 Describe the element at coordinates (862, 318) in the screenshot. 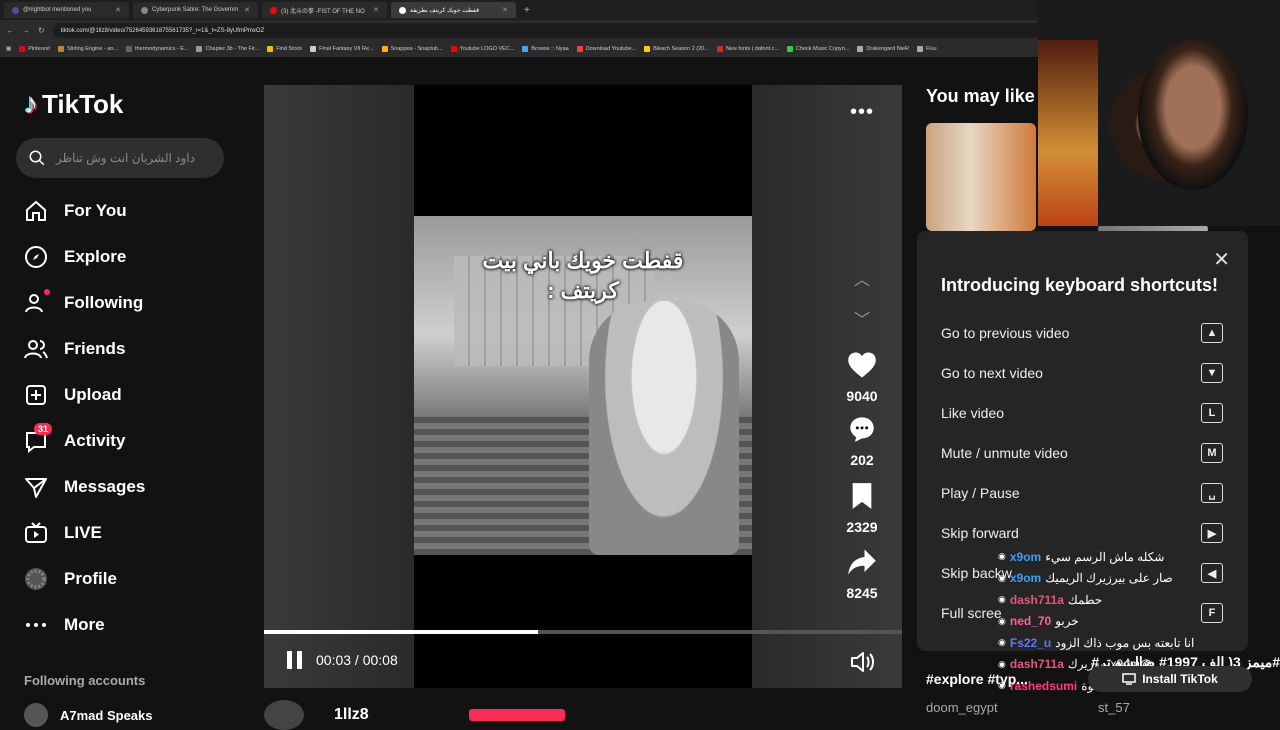

I see `next-video-icon: ﹀` at that location.